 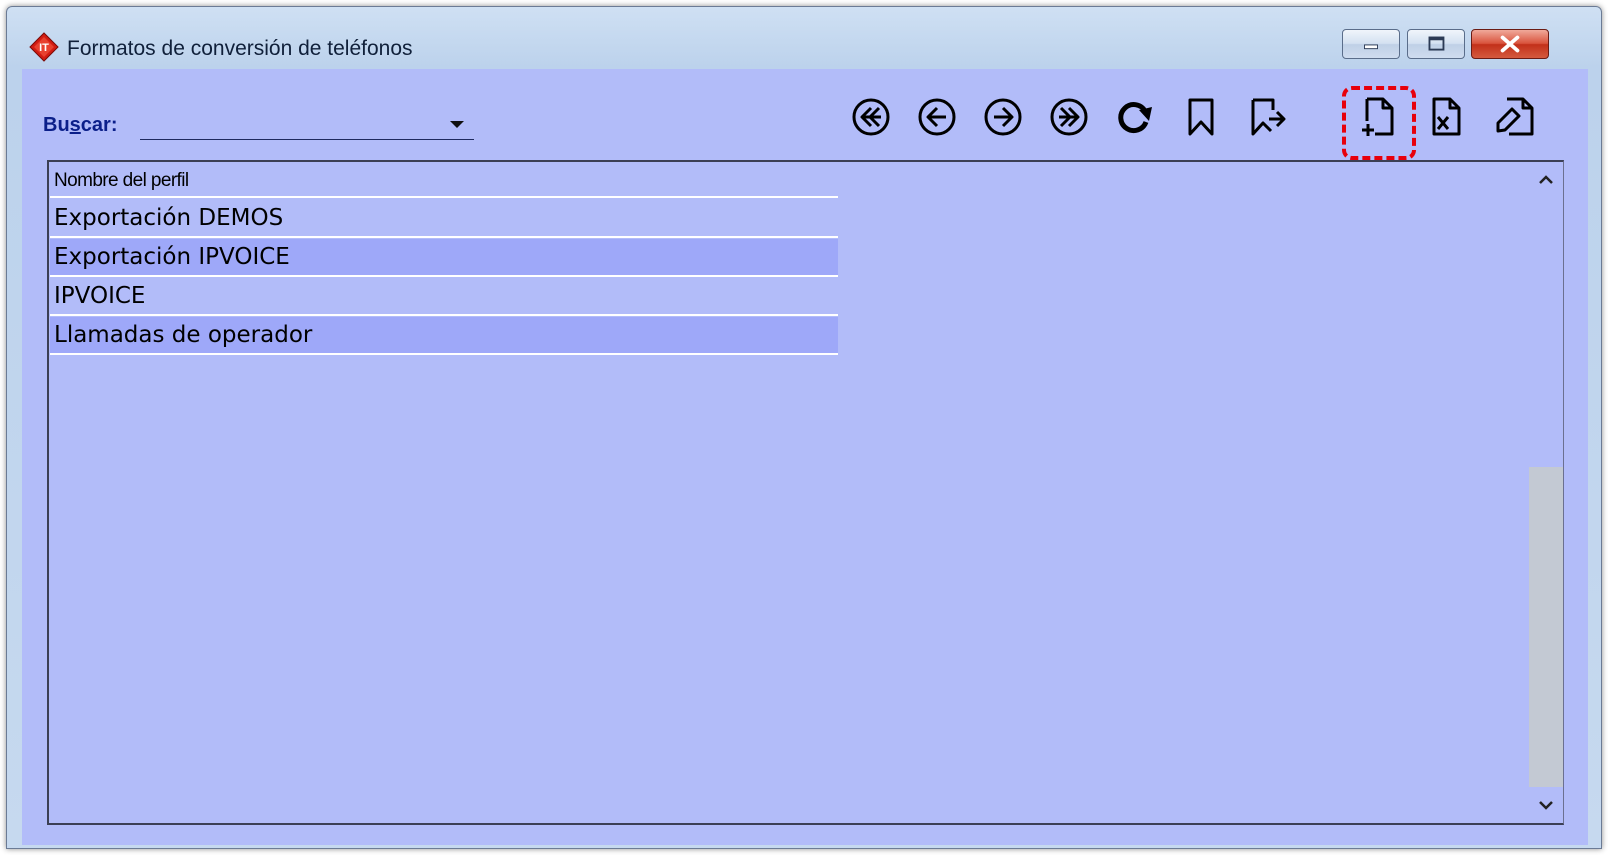 I want to click on arrow-left-circle-icon, so click(x=937, y=117).